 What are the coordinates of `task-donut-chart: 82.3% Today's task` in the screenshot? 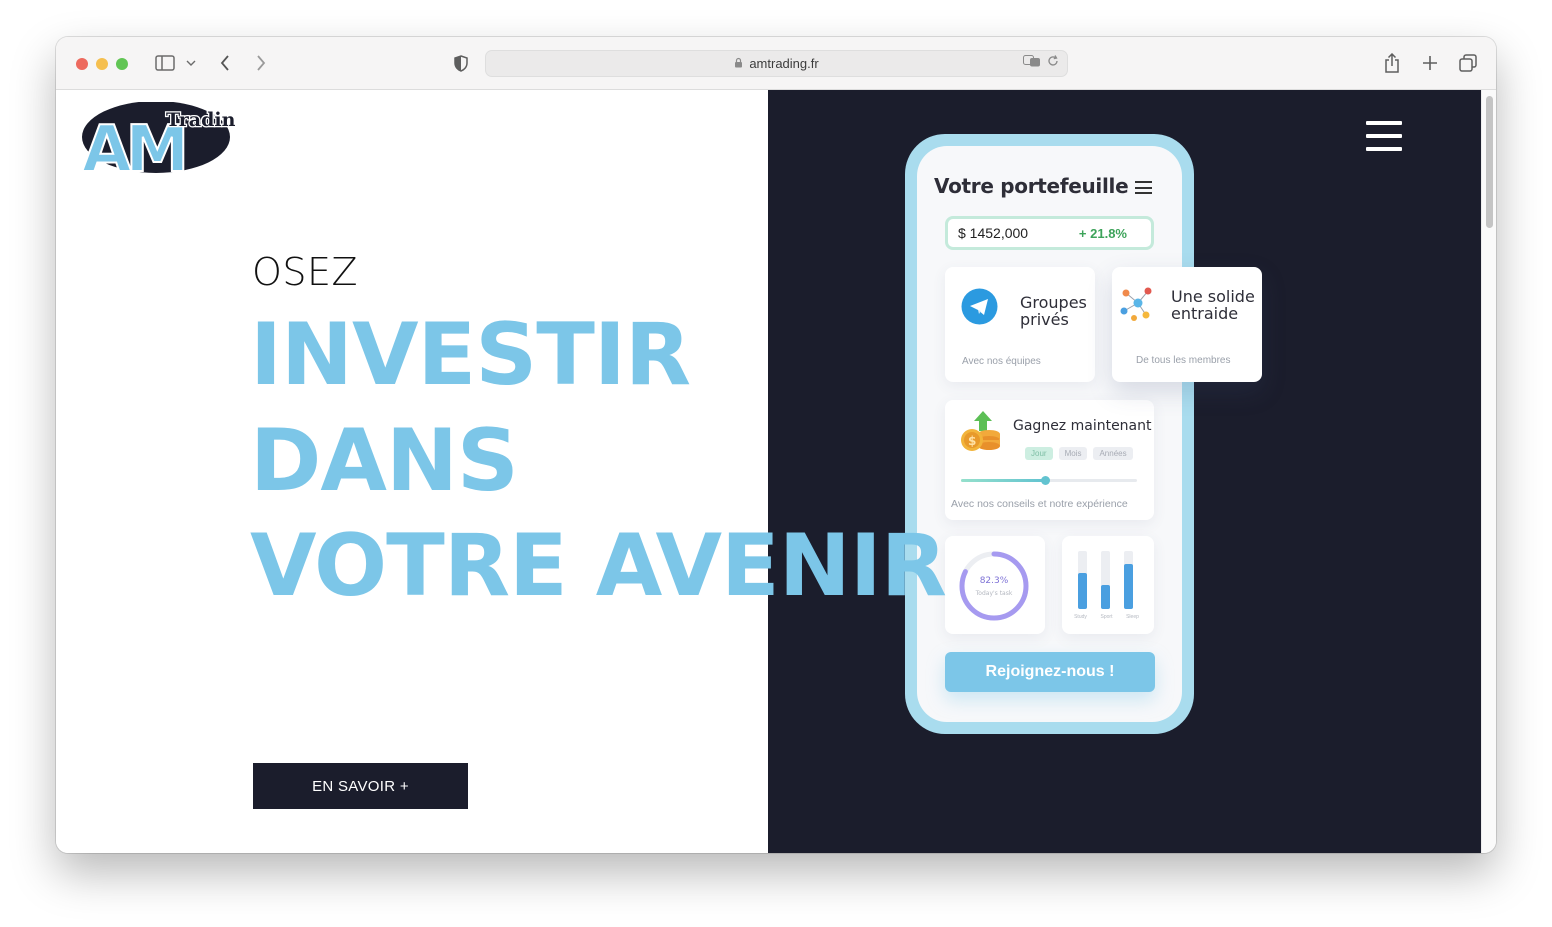 It's located at (994, 586).